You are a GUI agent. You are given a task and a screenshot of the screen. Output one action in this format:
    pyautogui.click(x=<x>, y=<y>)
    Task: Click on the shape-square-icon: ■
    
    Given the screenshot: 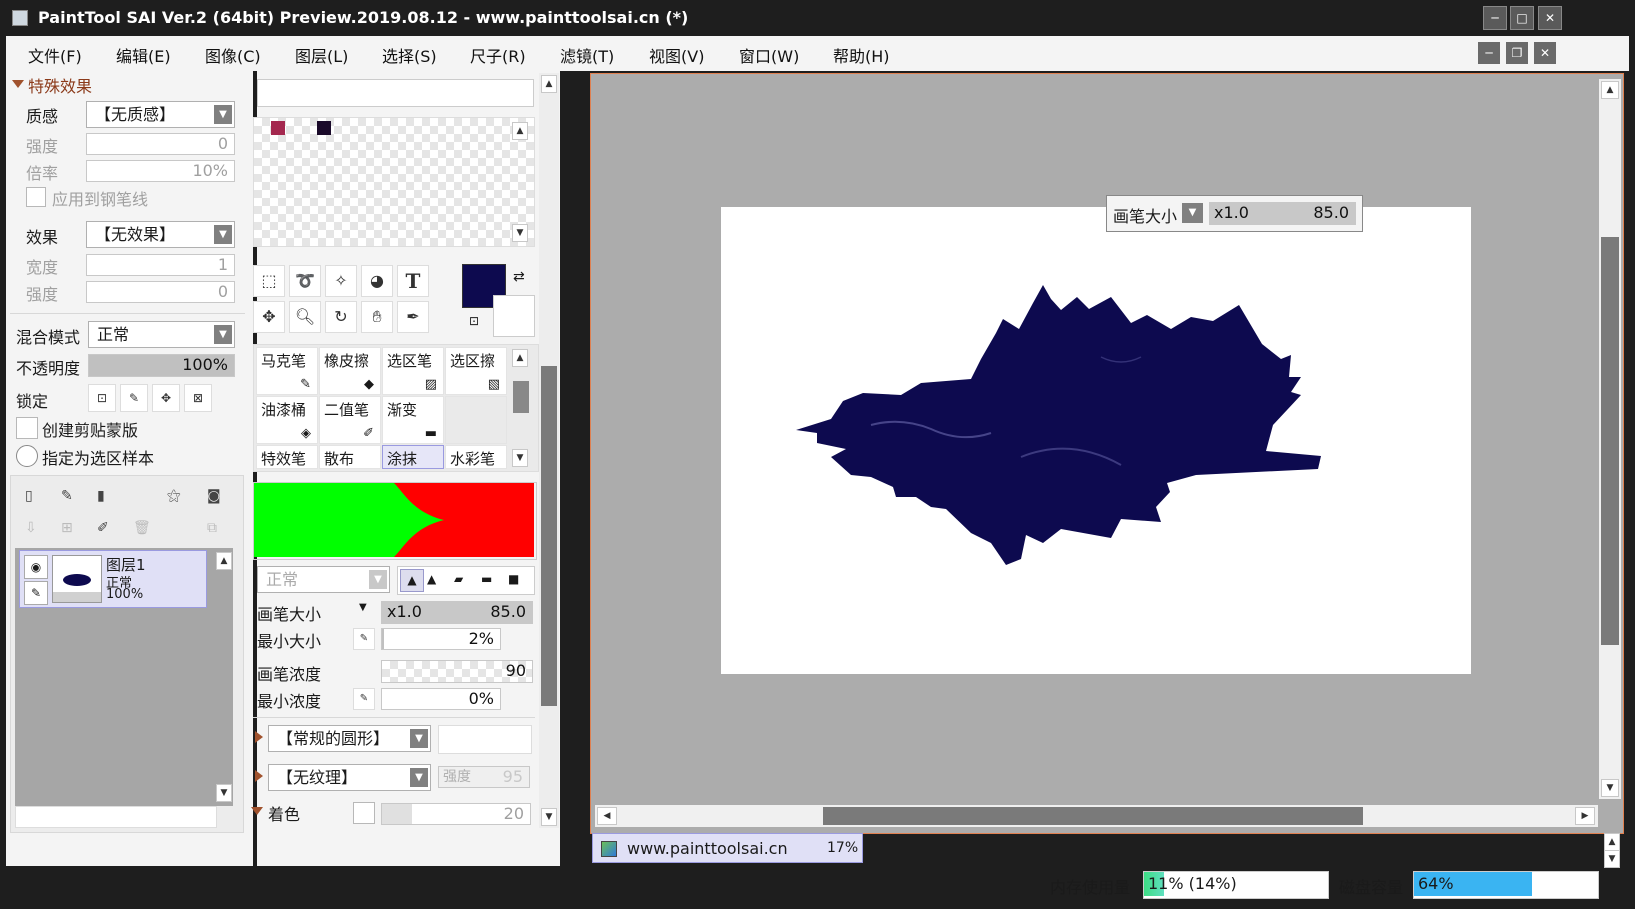 What is the action you would take?
    pyautogui.click(x=513, y=579)
    